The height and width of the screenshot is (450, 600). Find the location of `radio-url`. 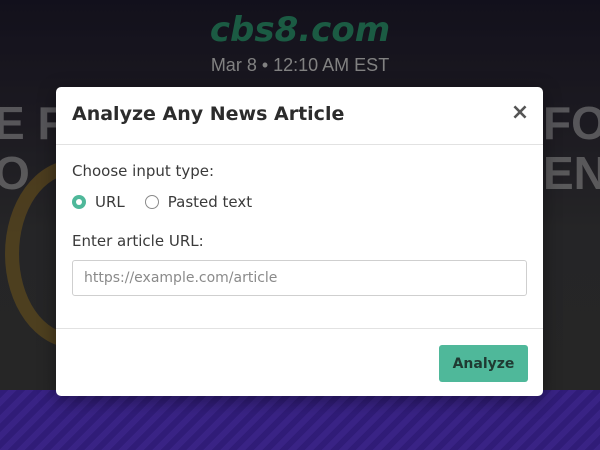

radio-url is located at coordinates (79, 202).